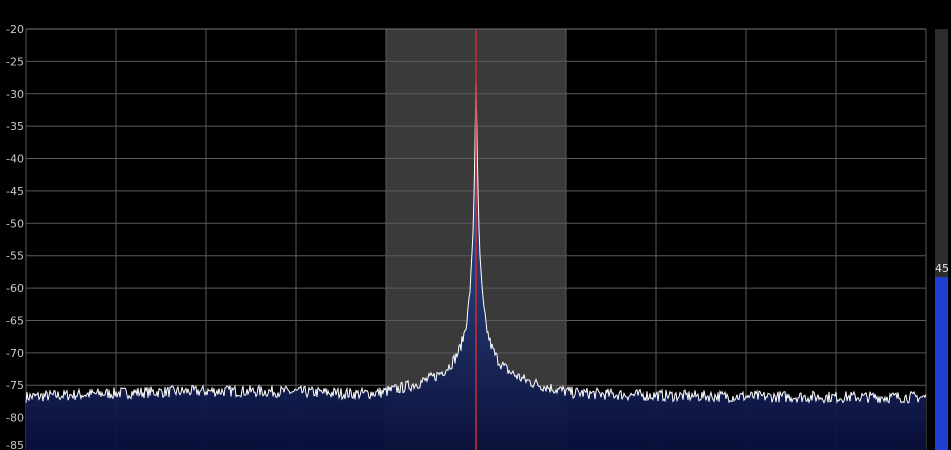 Image resolution: width=951 pixels, height=450 pixels. Describe the element at coordinates (15, 288) in the screenshot. I see `y-tick-label: -60` at that location.